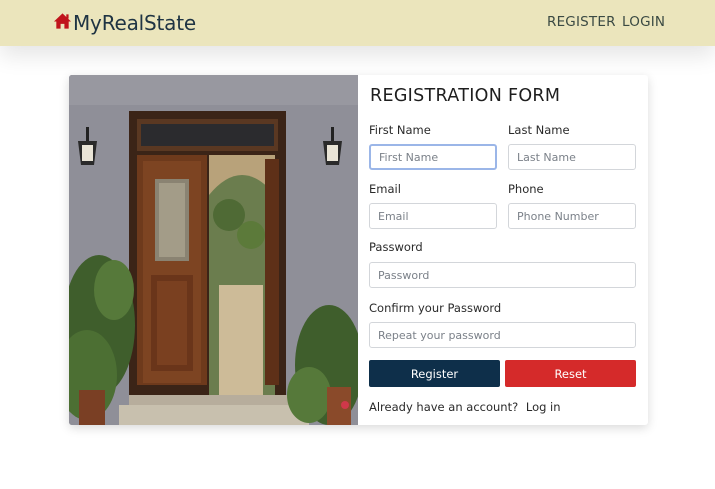  What do you see at coordinates (433, 216) in the screenshot?
I see `email-input` at bounding box center [433, 216].